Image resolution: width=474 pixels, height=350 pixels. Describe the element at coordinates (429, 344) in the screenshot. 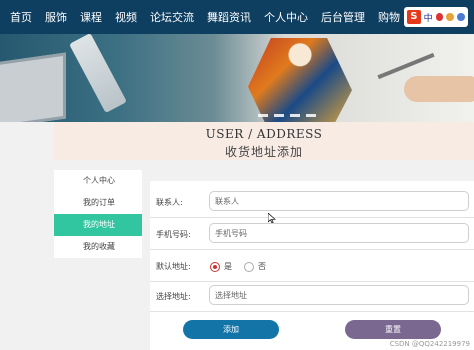

I see `watermark-text: CSDN @QQ242219979` at that location.